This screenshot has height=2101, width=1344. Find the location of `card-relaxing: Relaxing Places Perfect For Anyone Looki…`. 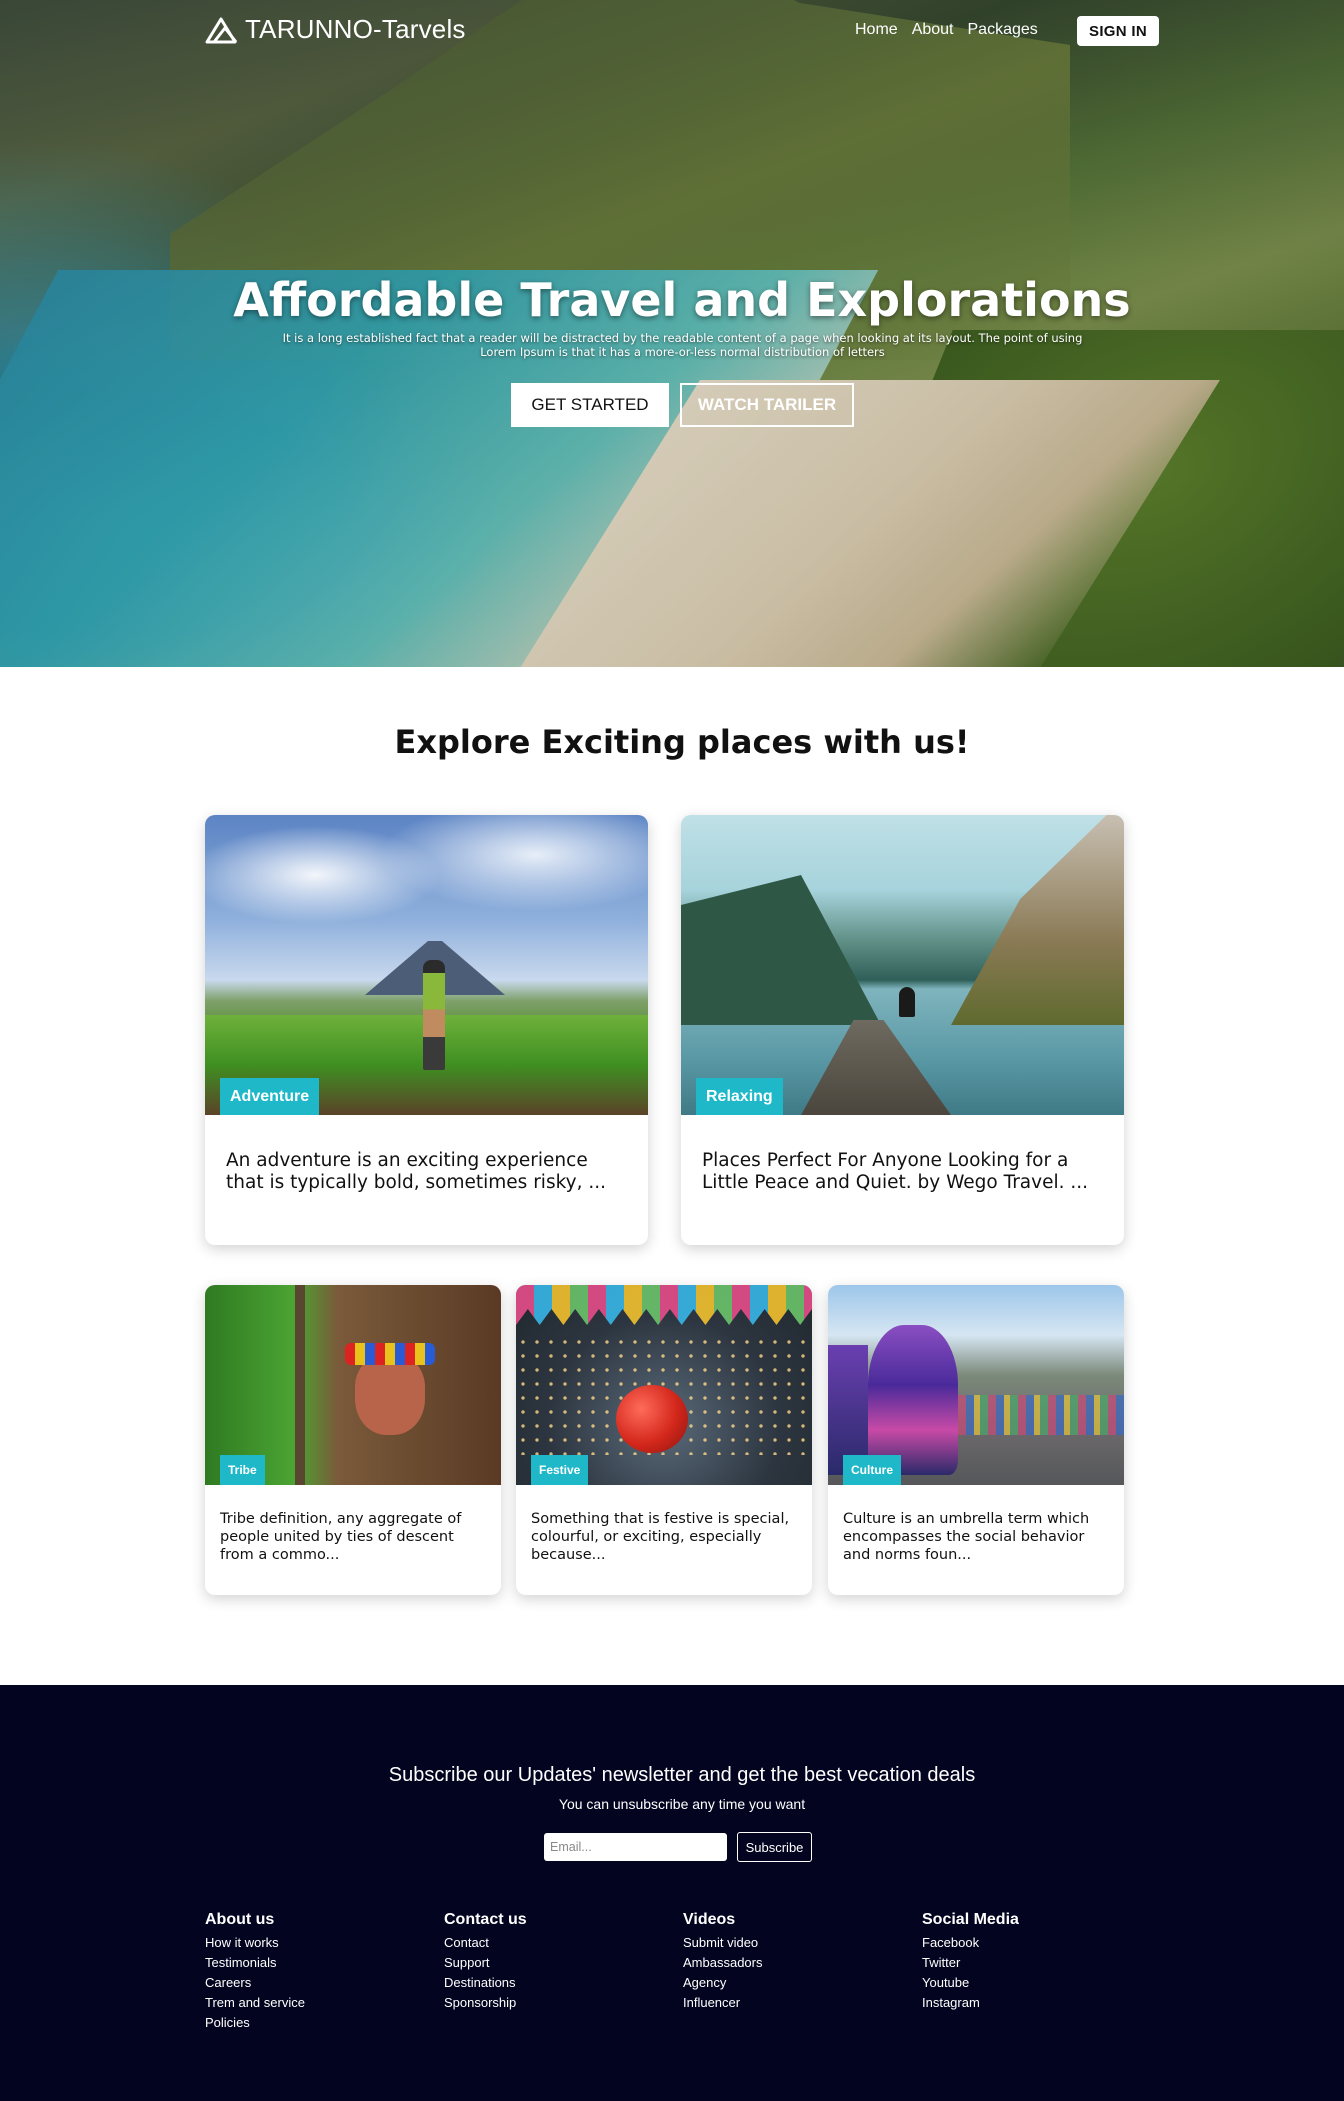

card-relaxing: Relaxing Places Perfect For Anyone Looki… is located at coordinates (902, 1030).